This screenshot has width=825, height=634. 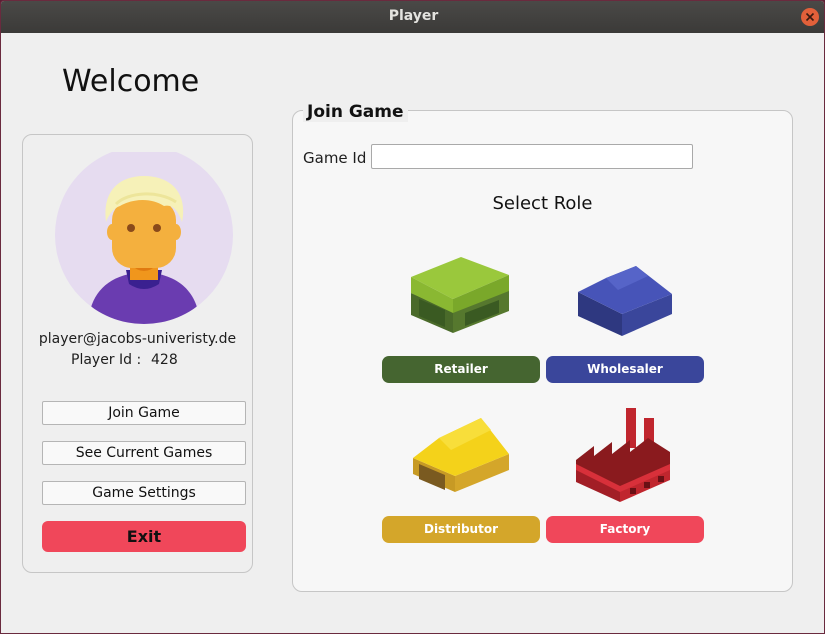 What do you see at coordinates (625, 301) in the screenshot?
I see `wholesaler-building-icon` at bounding box center [625, 301].